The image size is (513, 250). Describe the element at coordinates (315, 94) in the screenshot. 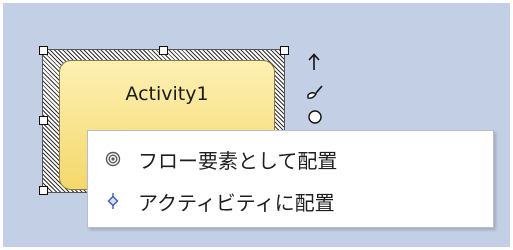

I see `paint-brush-icon` at that location.